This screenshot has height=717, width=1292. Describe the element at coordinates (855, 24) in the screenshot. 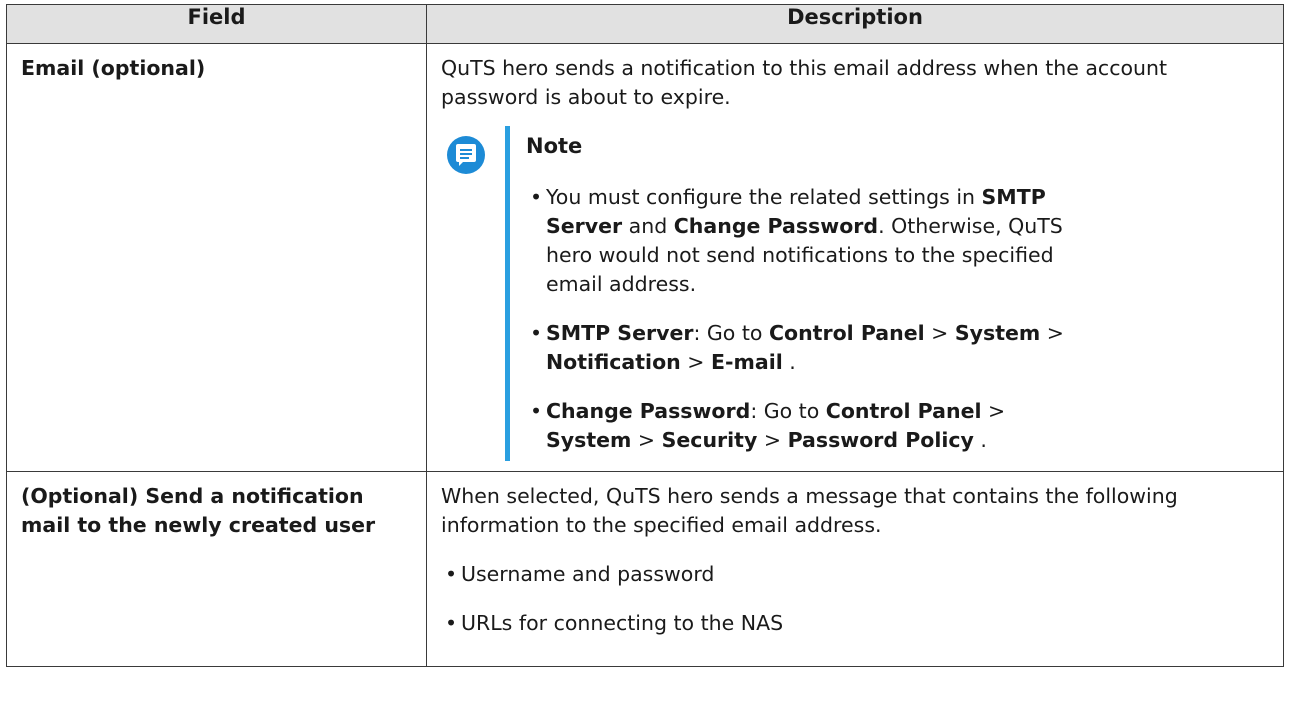

I see `header-description: Description` at that location.